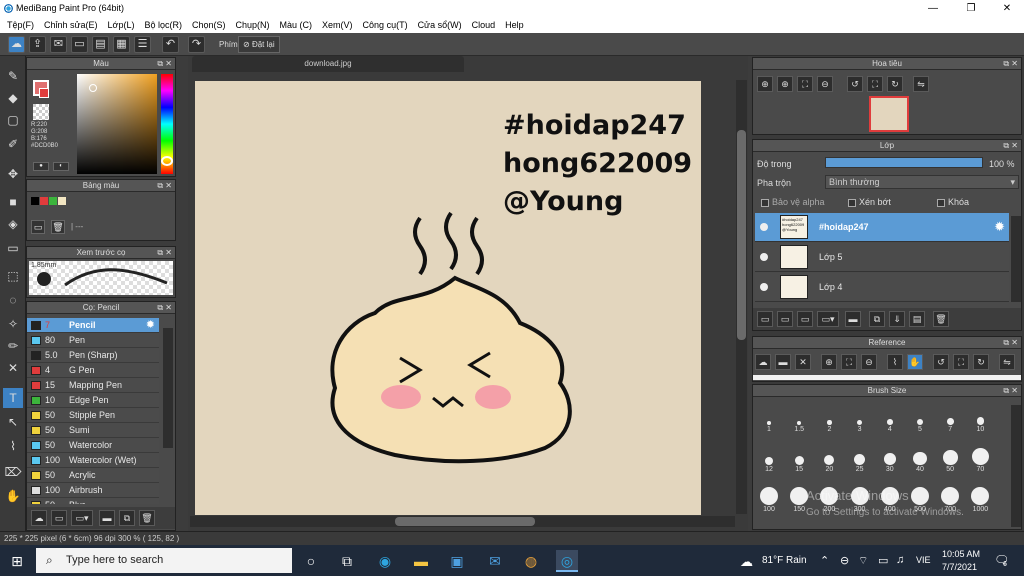  What do you see at coordinates (999, 227) in the screenshot?
I see `gear-icon: ✹` at bounding box center [999, 227].